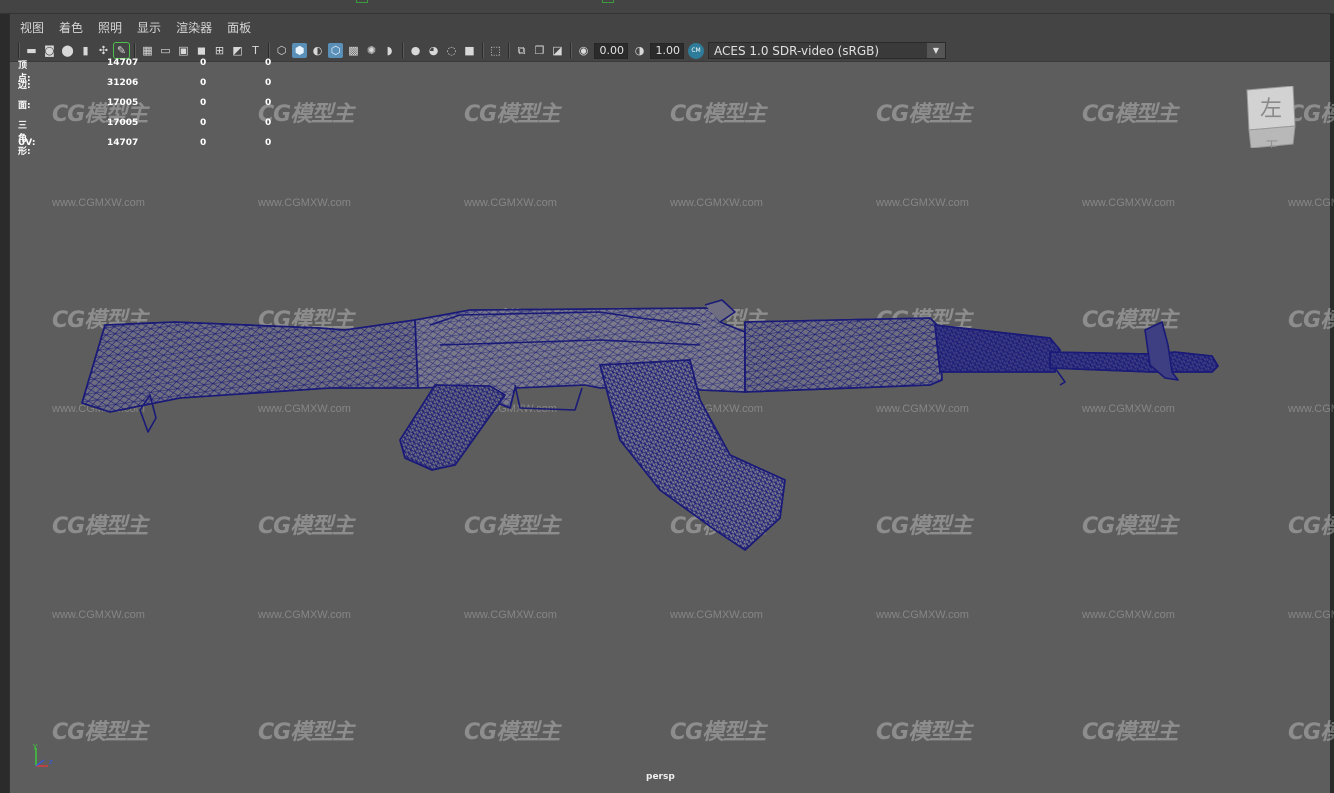 The image size is (1334, 793). I want to click on svg-text: y, so click(35, 746).